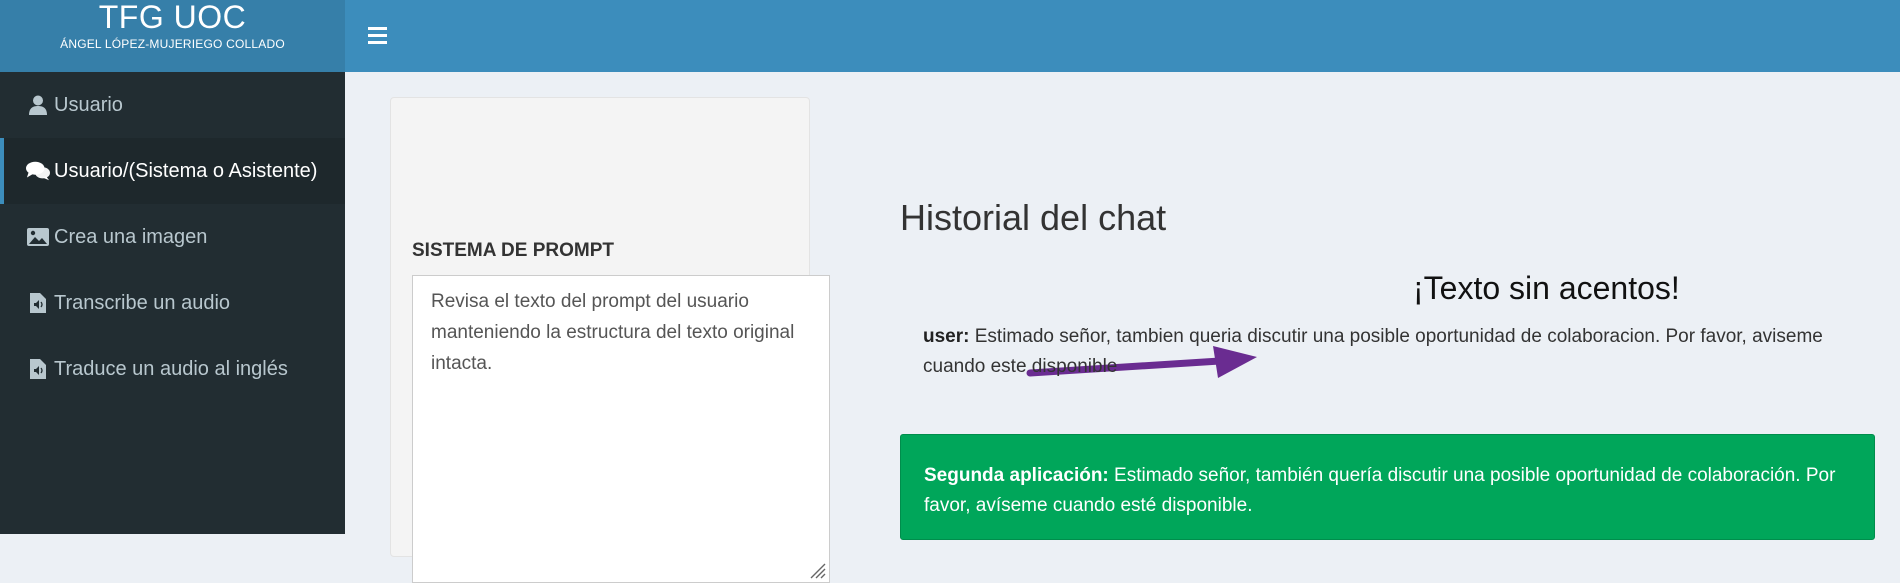 This screenshot has width=1900, height=583. I want to click on app-title: TFG UOC, so click(172, 17).